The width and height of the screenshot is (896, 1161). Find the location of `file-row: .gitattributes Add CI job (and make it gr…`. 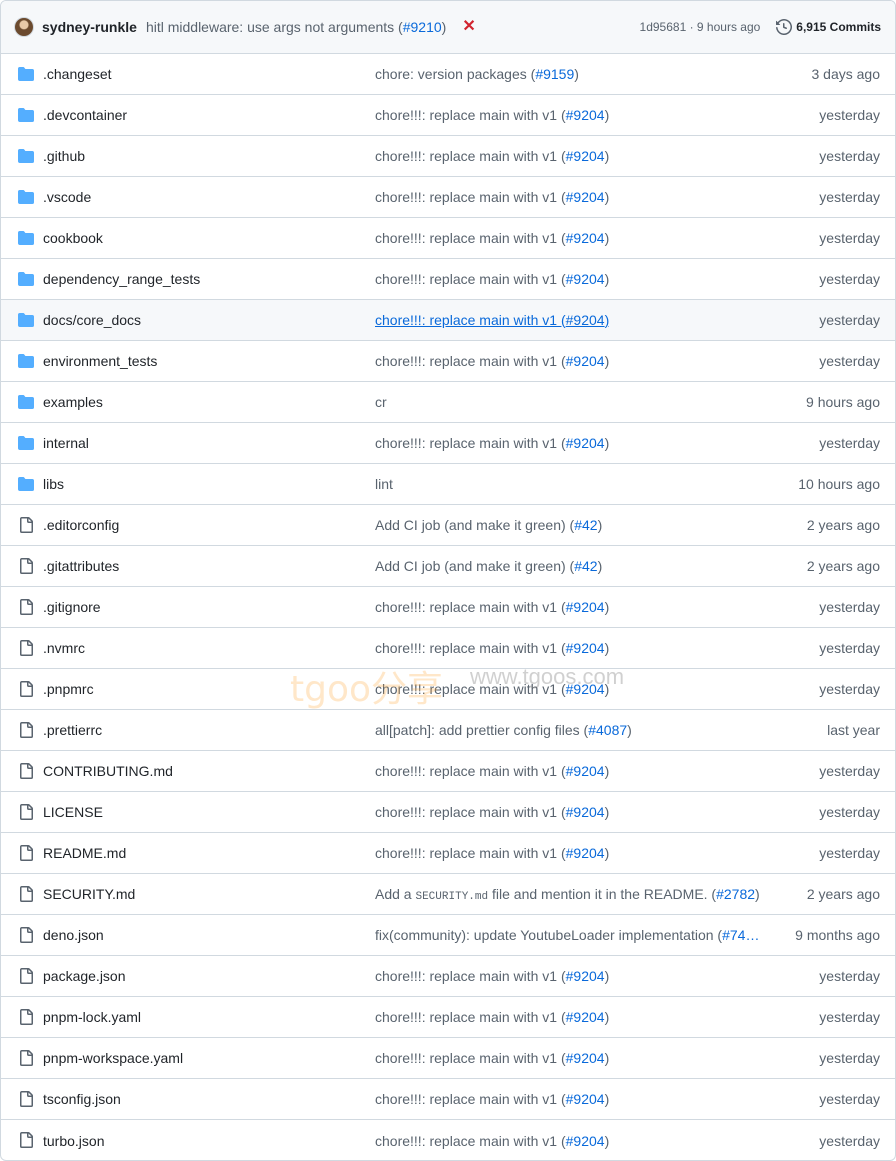

file-row: .gitattributes Add CI job (and make it gr… is located at coordinates (448, 566).